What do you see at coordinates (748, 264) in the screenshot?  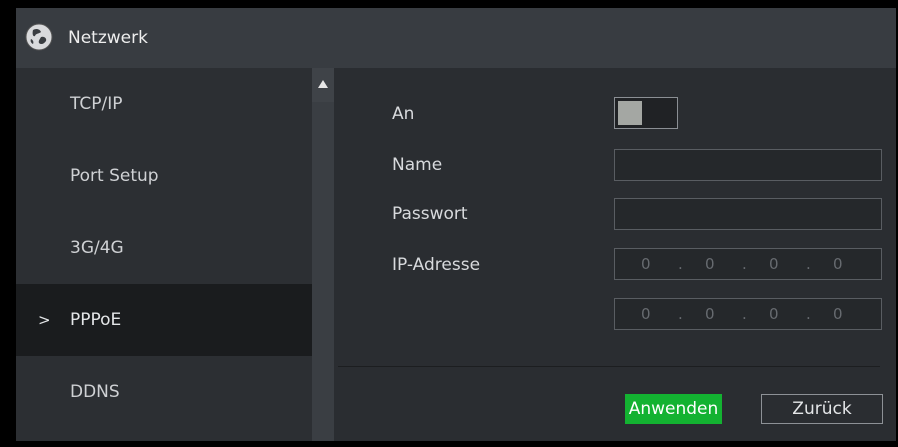 I see `ip-address-field: 0 . 0 . 0 . 0` at bounding box center [748, 264].